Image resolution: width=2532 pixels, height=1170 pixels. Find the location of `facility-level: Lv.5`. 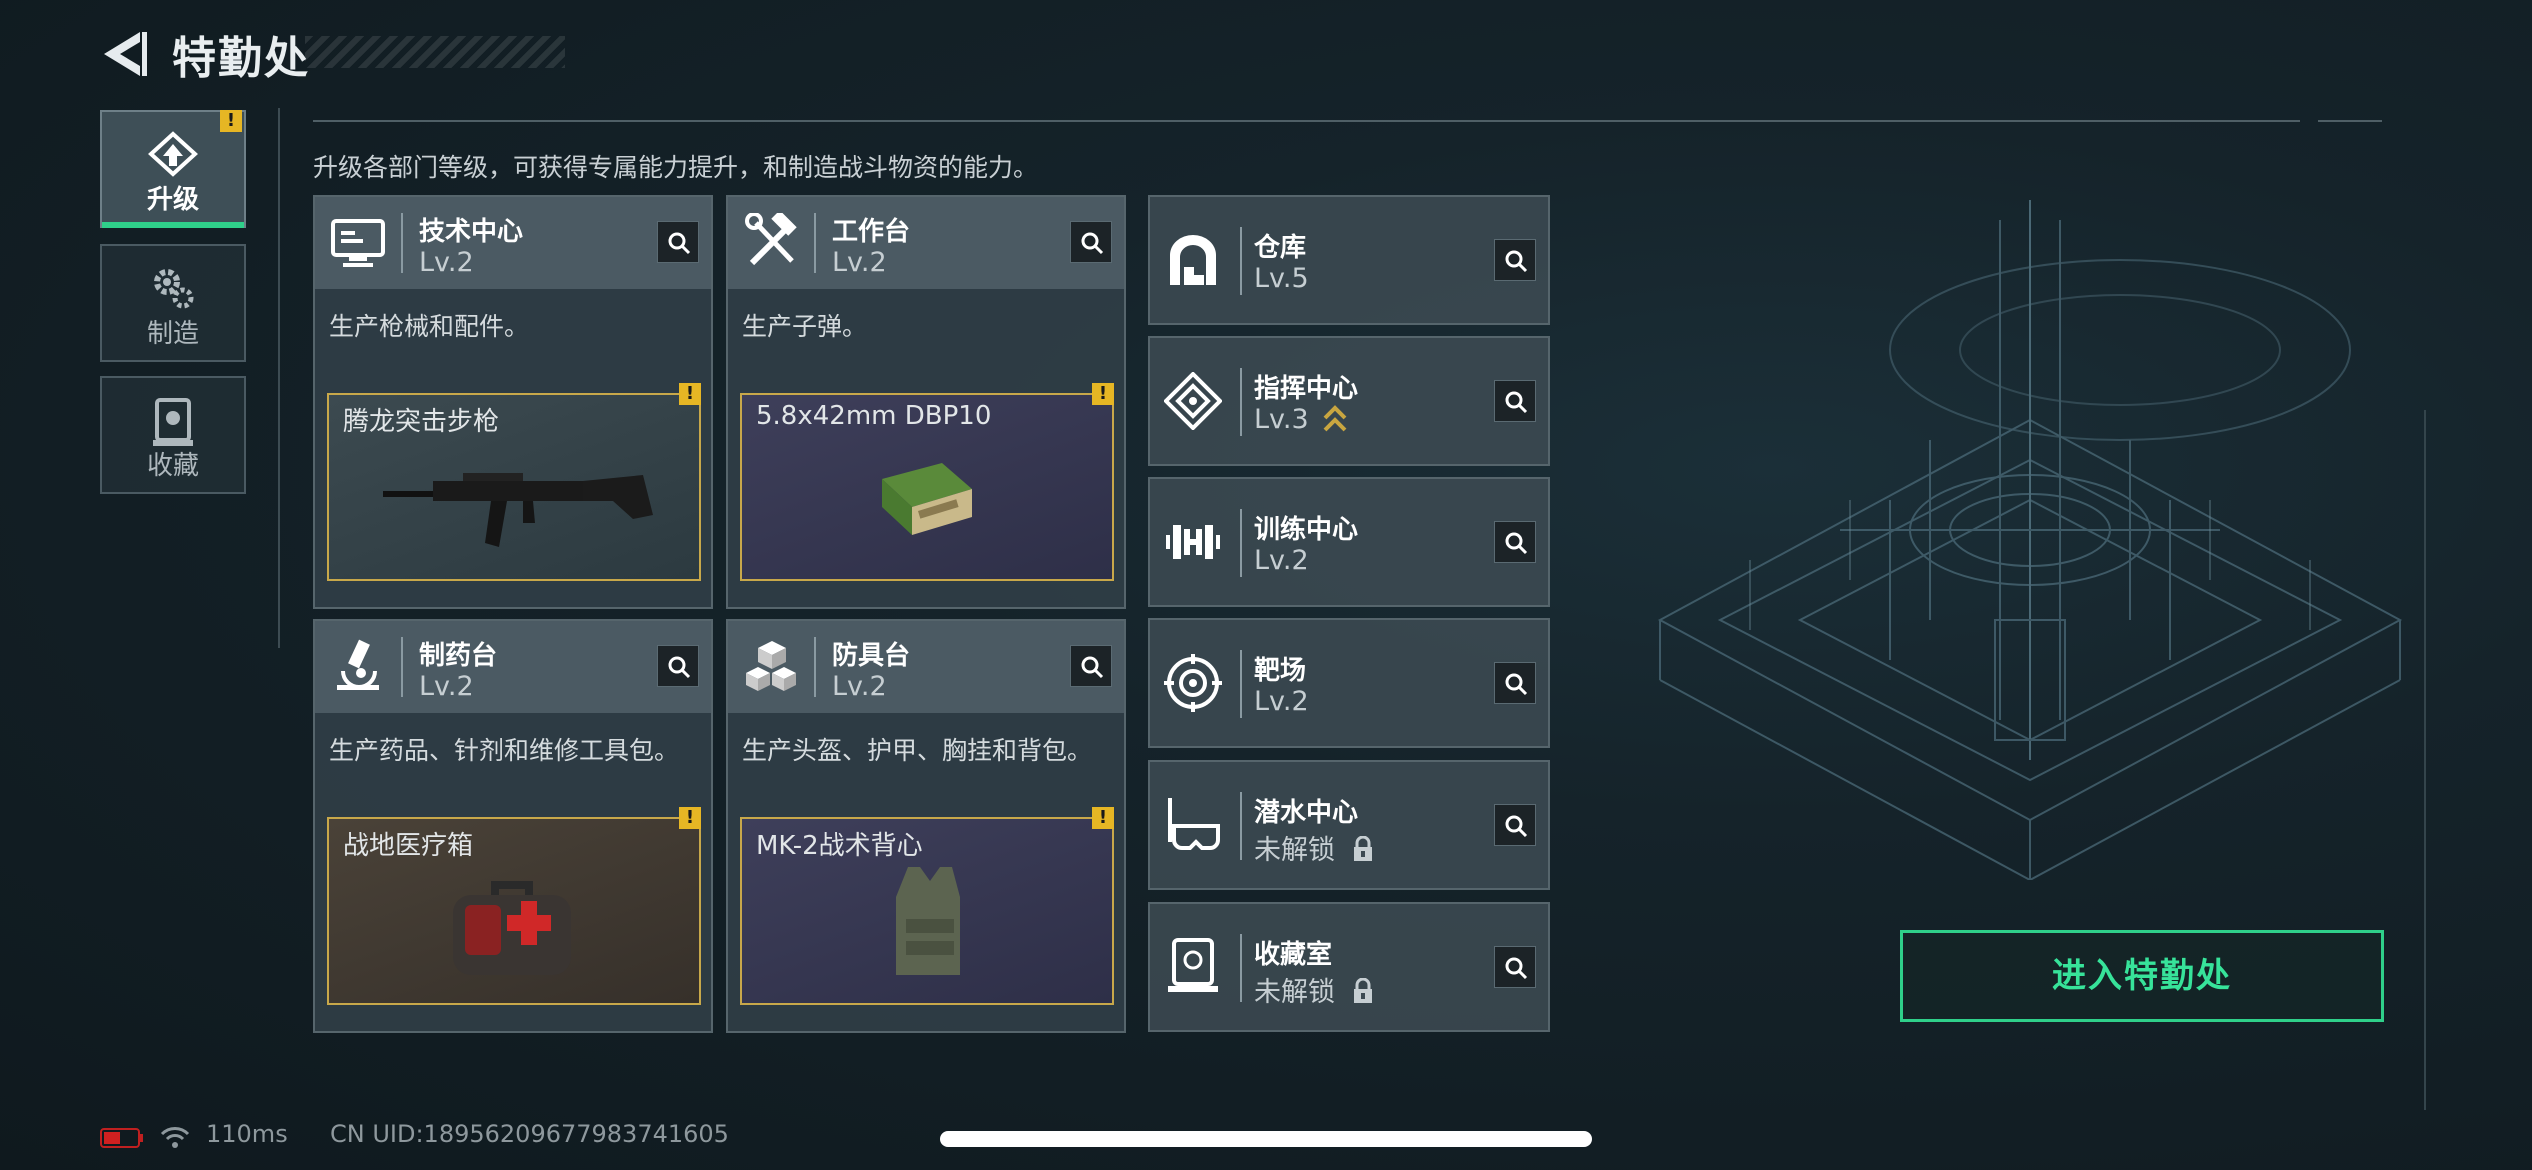

facility-level: Lv.5 is located at coordinates (1281, 278).